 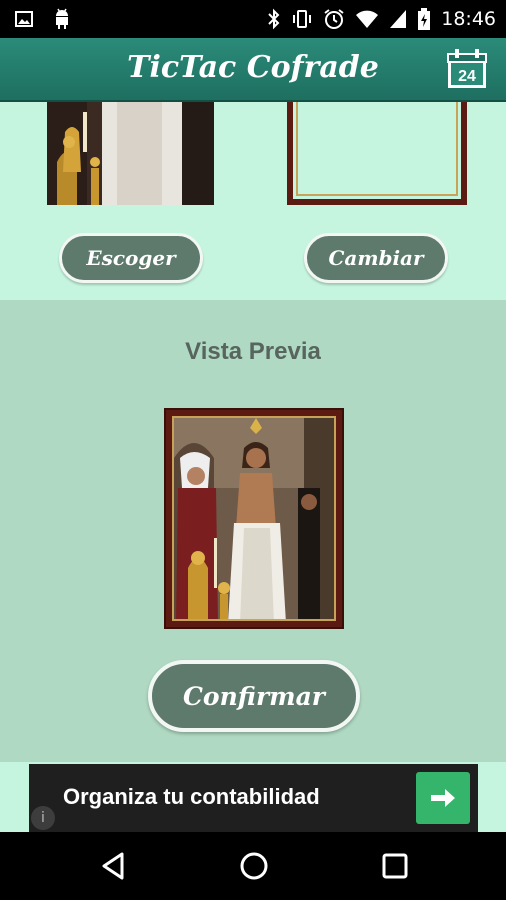 I want to click on selected-image-thumbnail, so click(x=130, y=153).